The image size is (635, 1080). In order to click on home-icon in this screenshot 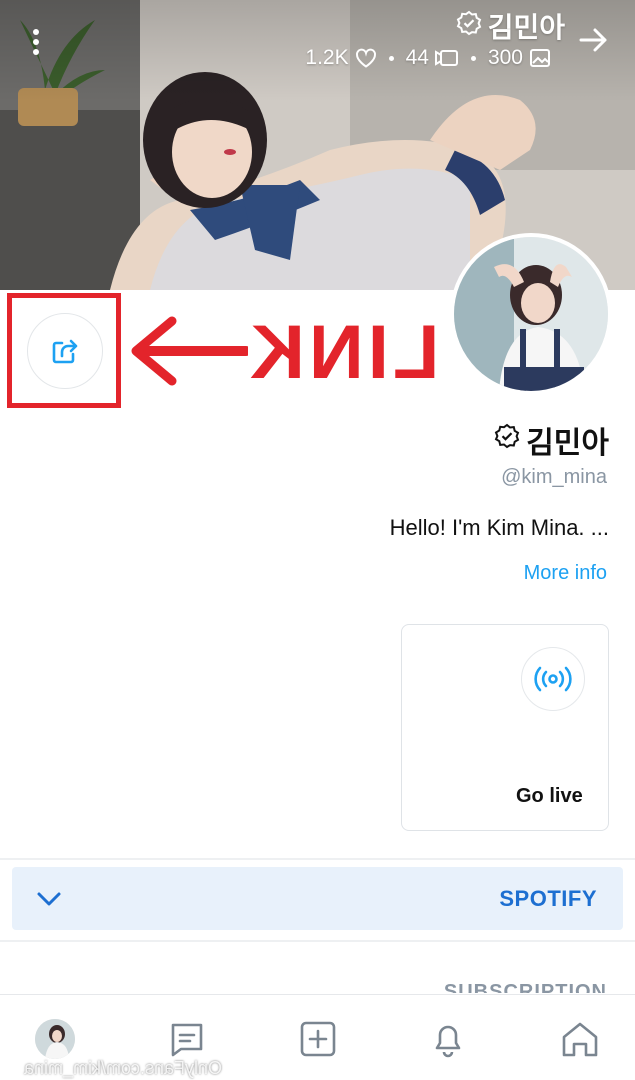, I will do `click(580, 1039)`.